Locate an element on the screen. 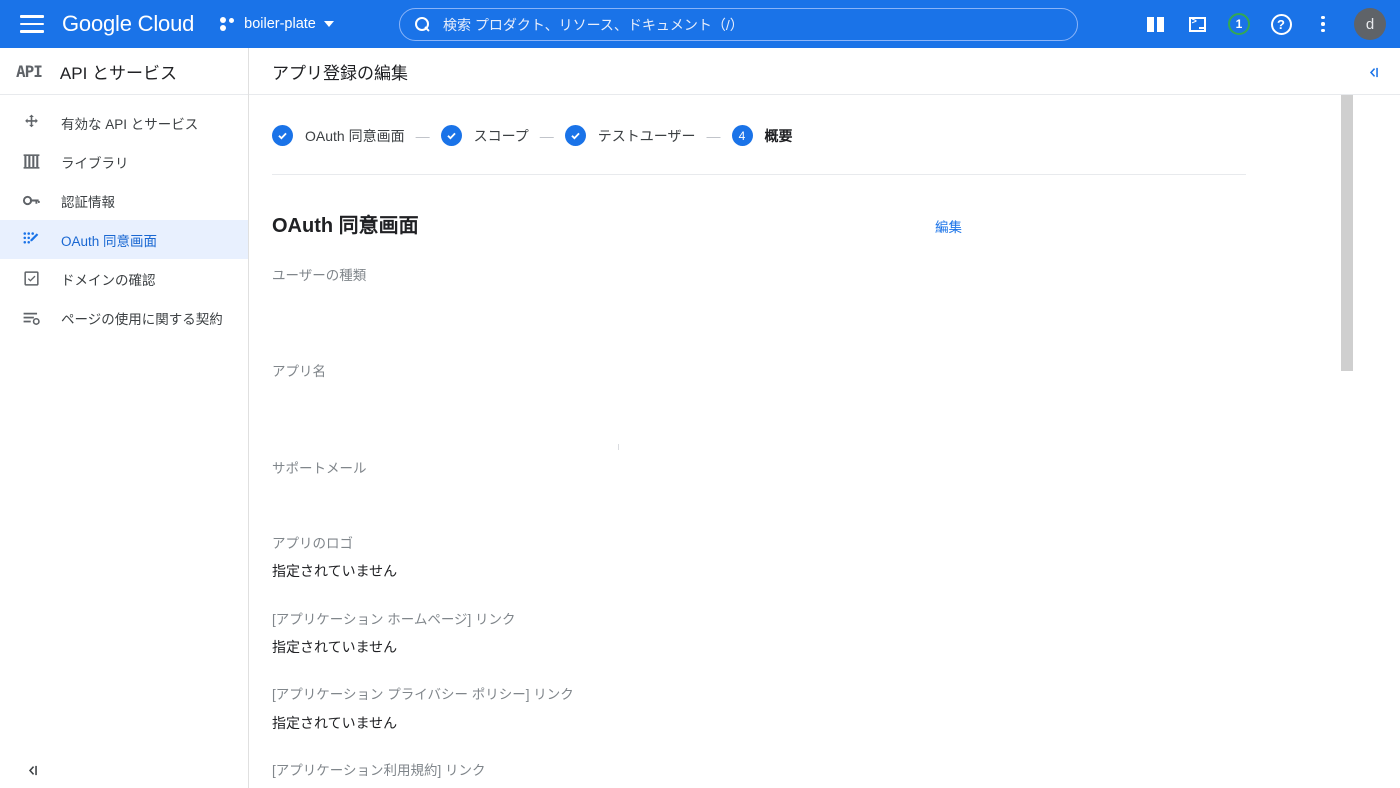  render-artifact is located at coordinates (618, 447).